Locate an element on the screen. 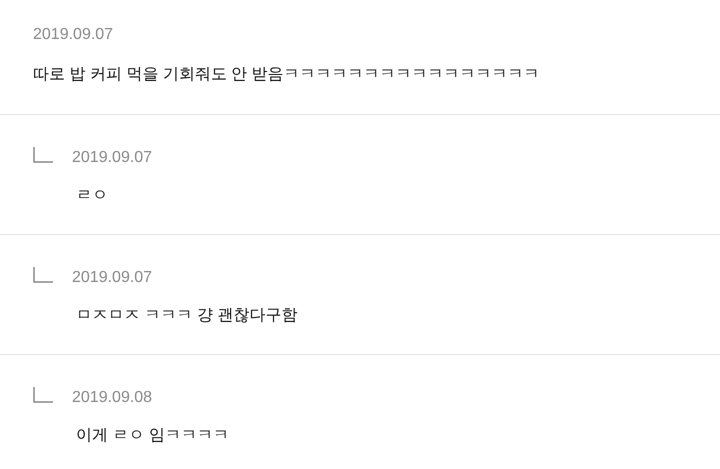 This screenshot has width=720, height=469. reply-text: ㅁㅈㅁㅈ ㅋㅋㅋ 걍 괜찮다구함 is located at coordinates (187, 316).